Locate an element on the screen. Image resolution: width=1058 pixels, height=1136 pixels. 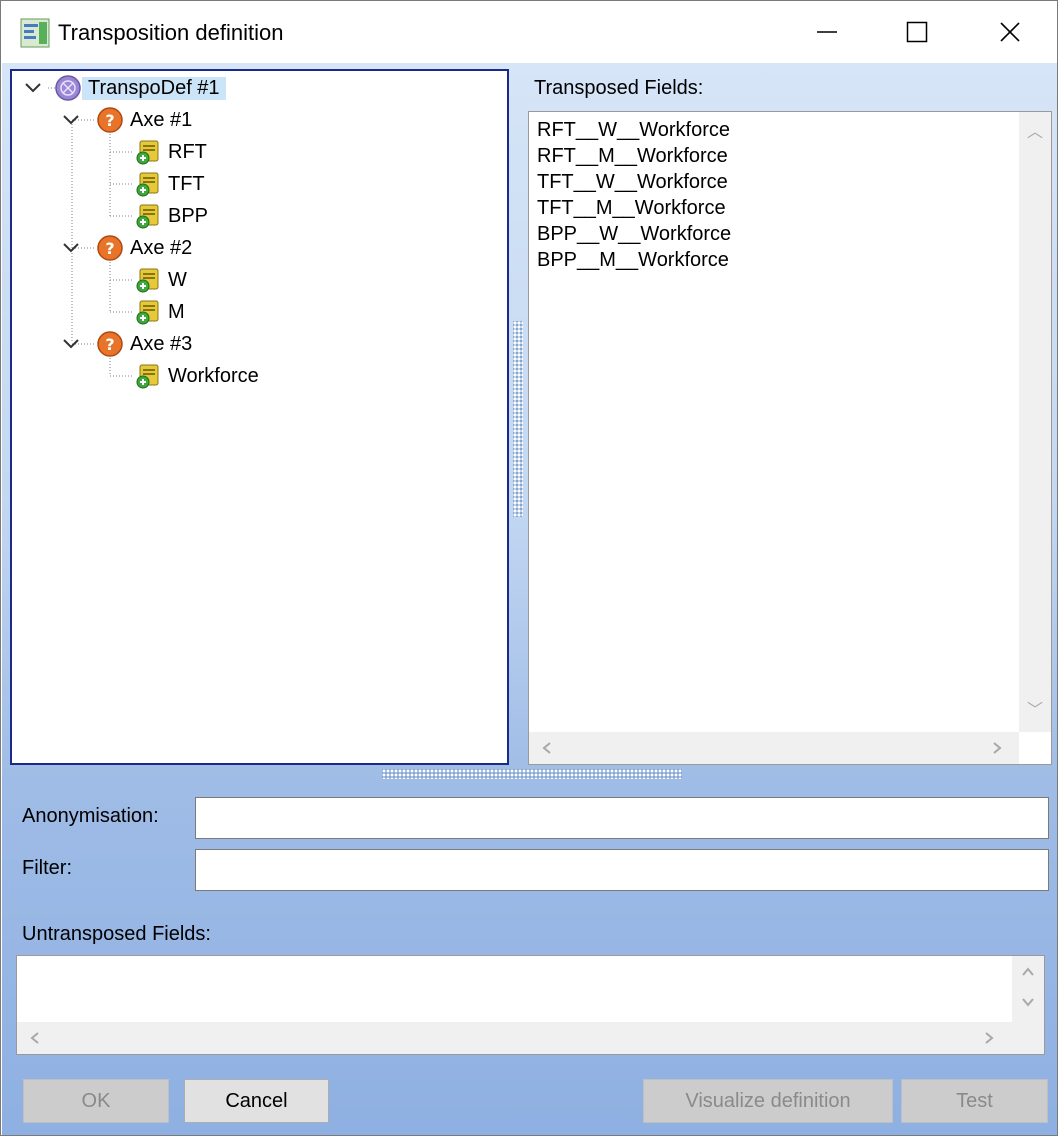
tree-node-axe-1: ? Axe #1 is located at coordinates (147, 120).